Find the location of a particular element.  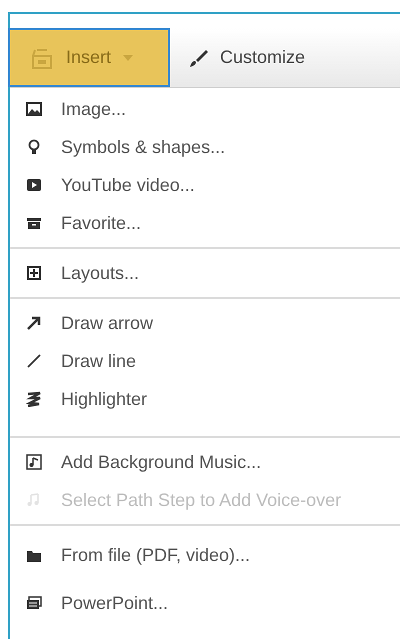

brush-icon is located at coordinates (198, 58).